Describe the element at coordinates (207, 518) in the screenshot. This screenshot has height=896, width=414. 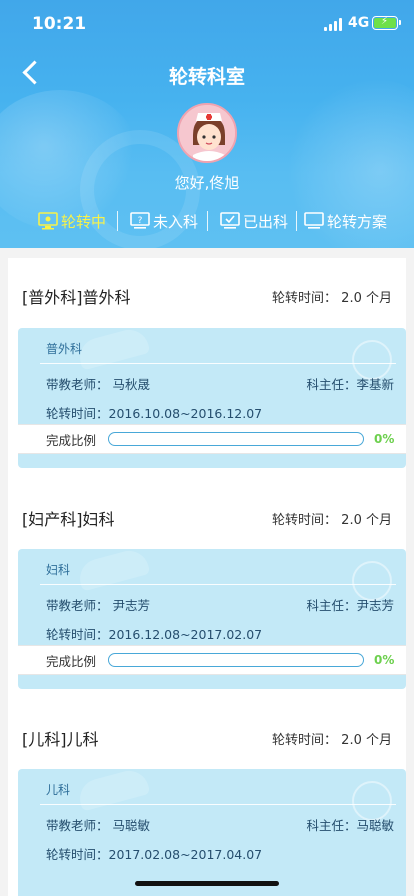
I see `list-item-header: [妇产科]妇科 轮转时间： 2.0 个月` at that location.